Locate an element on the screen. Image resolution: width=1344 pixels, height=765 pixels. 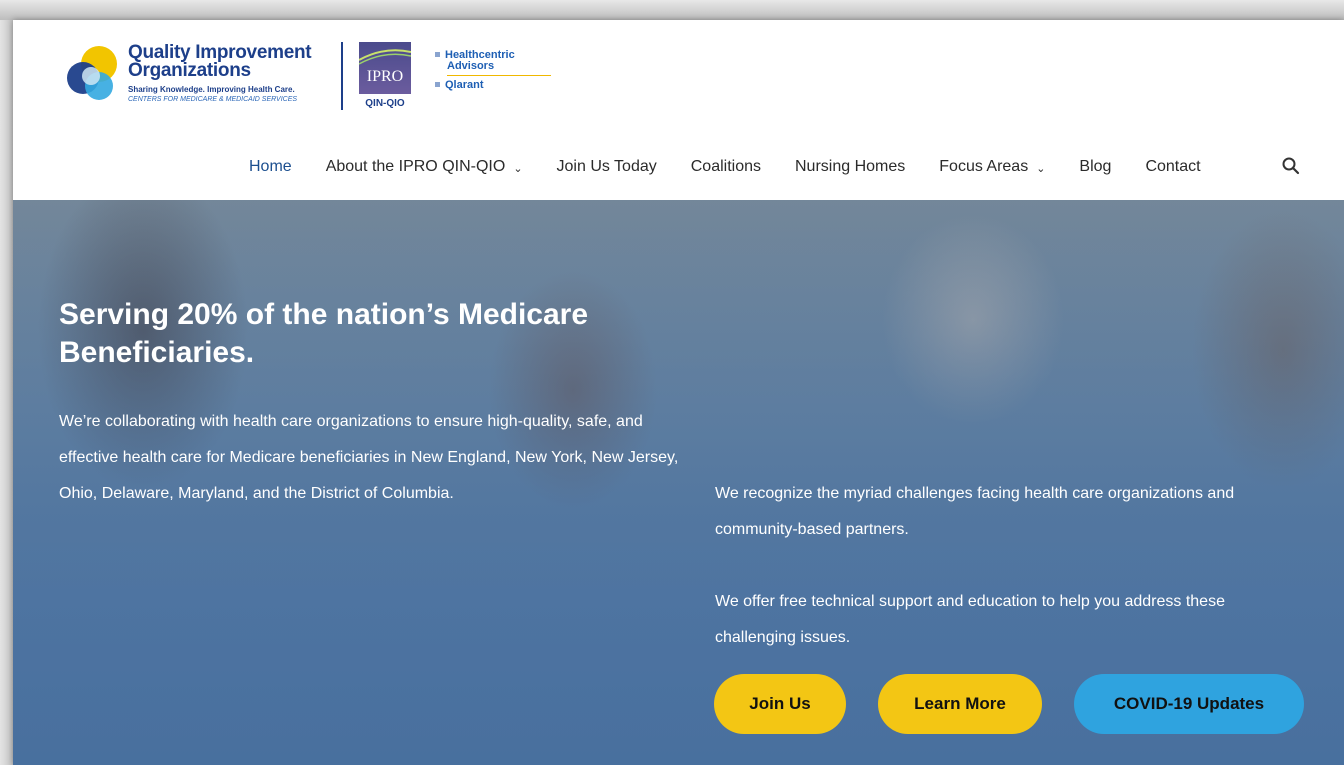
ipro-logo-box: IPRO is located at coordinates (385, 68).